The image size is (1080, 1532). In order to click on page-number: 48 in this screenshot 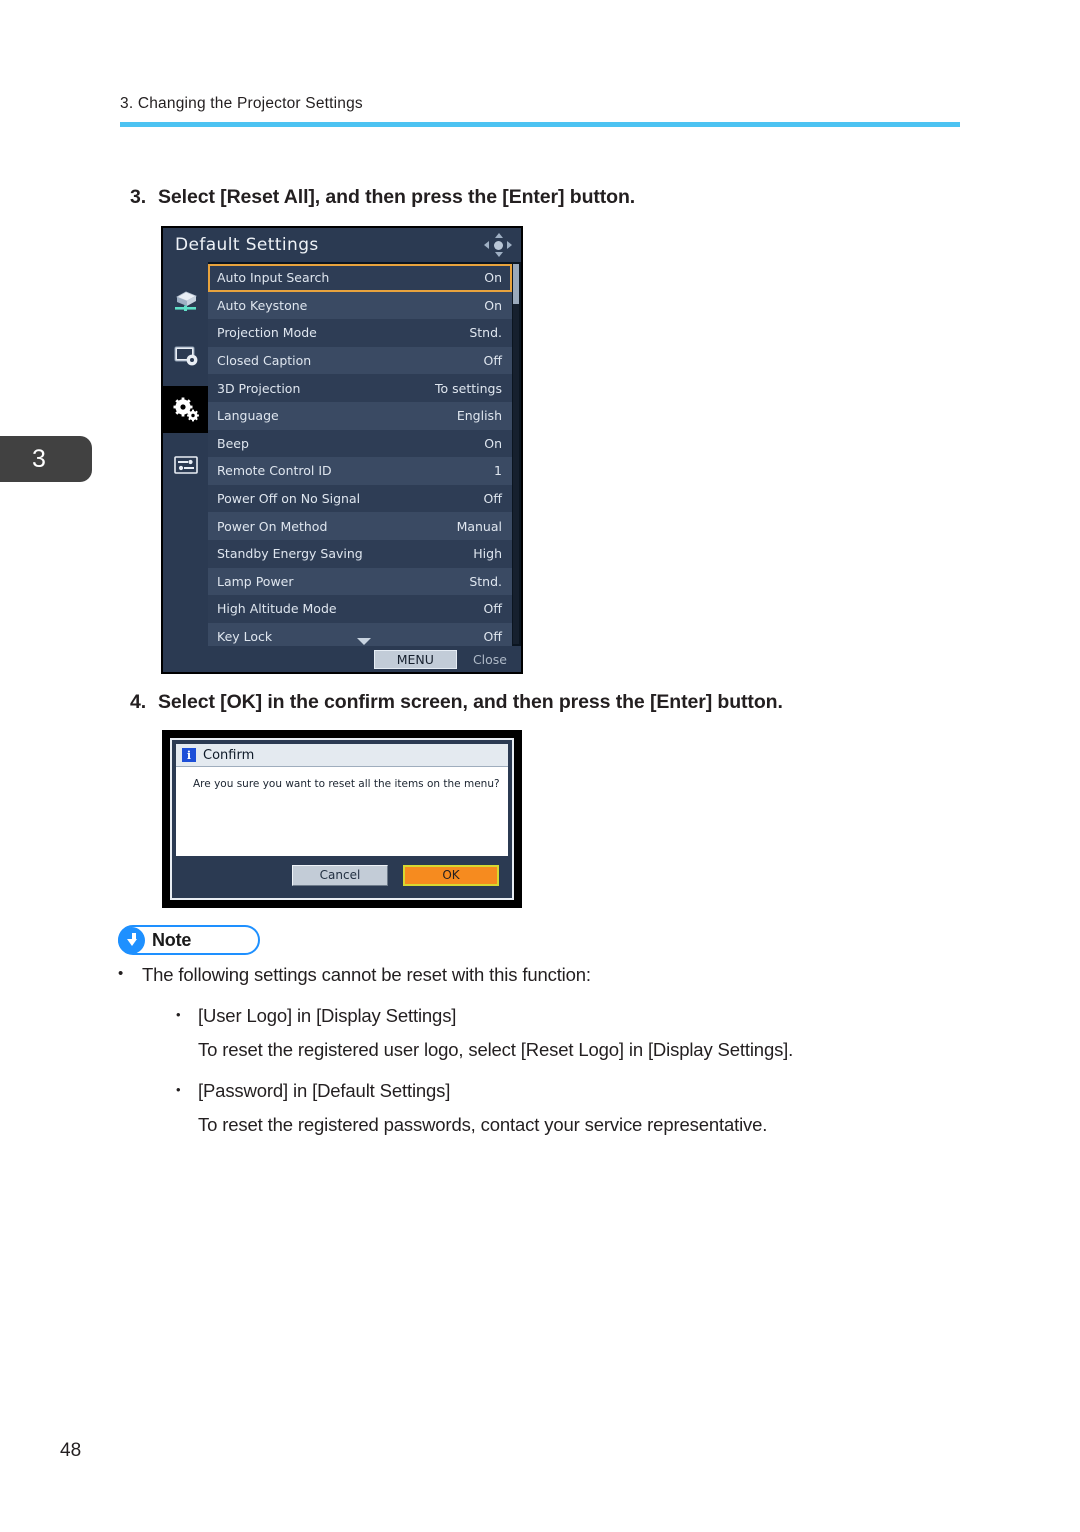, I will do `click(71, 1450)`.